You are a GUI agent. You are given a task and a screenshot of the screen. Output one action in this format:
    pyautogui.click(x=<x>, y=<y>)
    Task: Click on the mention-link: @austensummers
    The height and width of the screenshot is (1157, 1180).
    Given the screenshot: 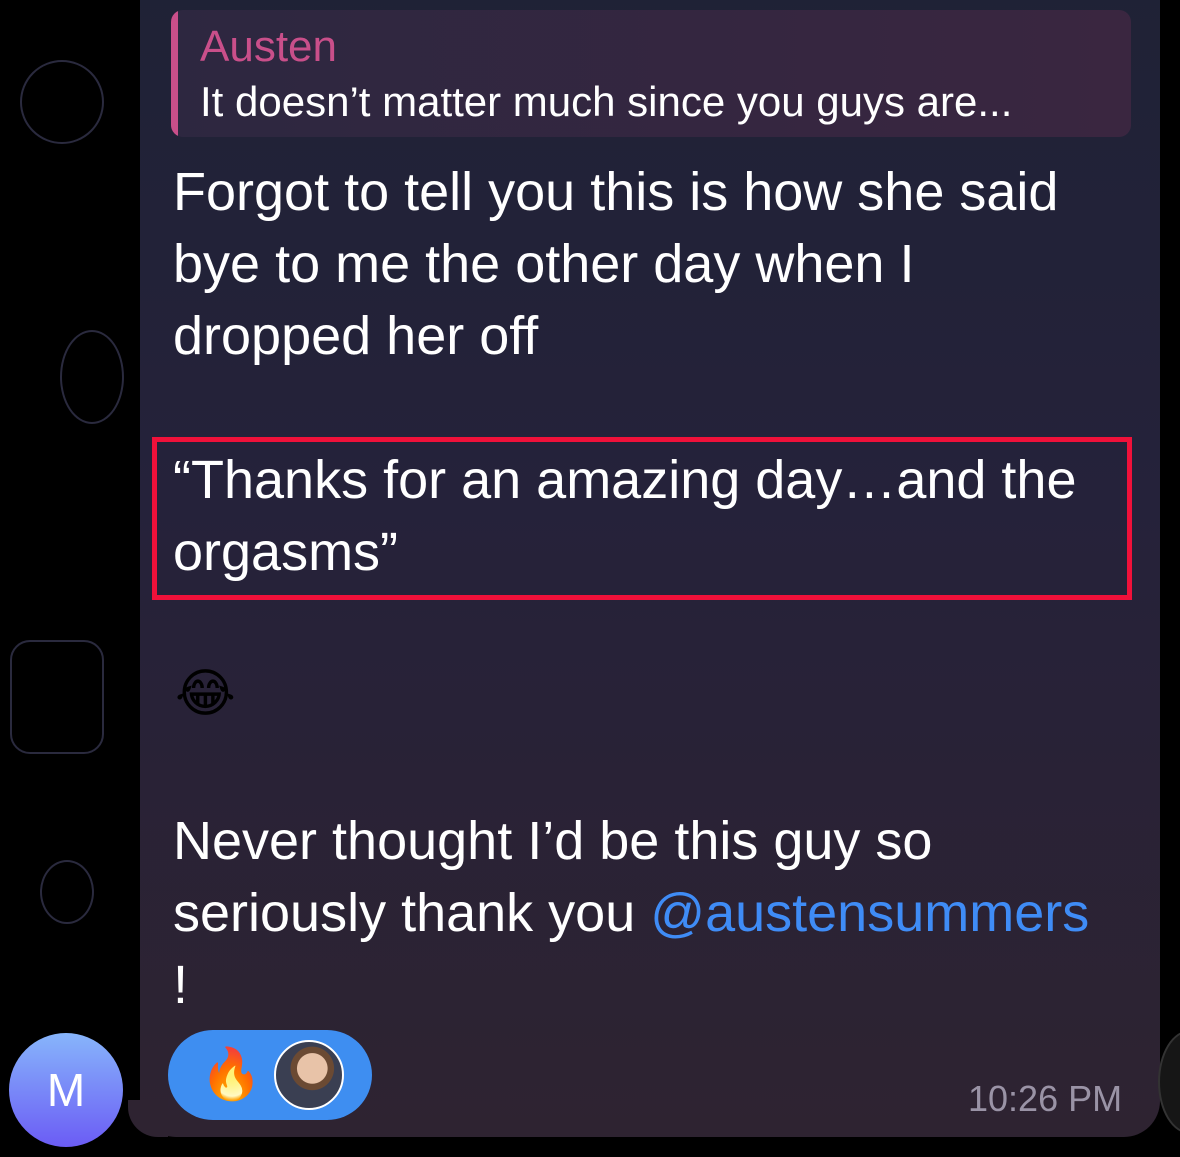 What is the action you would take?
    pyautogui.click(x=869, y=913)
    